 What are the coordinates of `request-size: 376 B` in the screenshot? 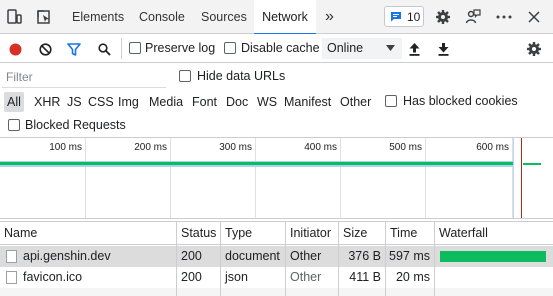 It's located at (364, 256).